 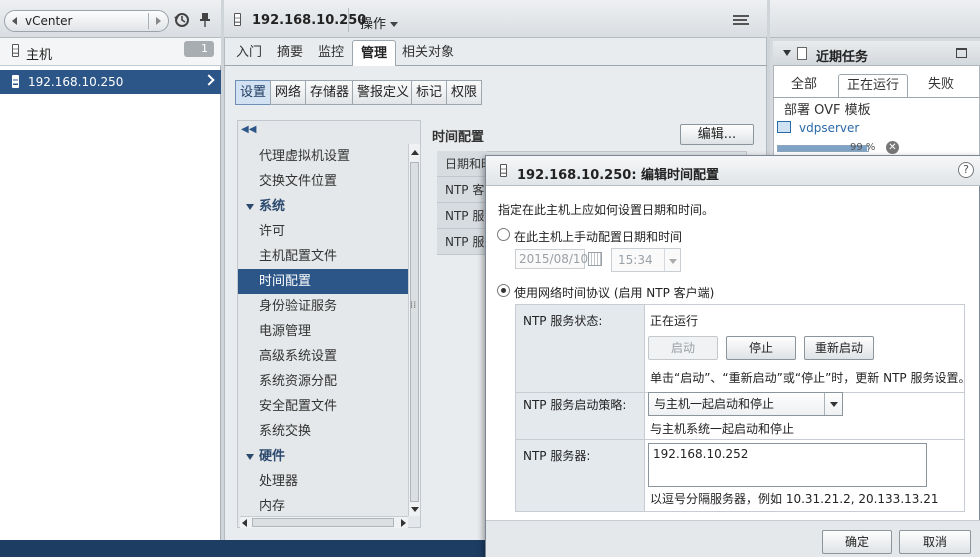 What do you see at coordinates (86, 21) in the screenshot?
I see `navigator-back-button: vCenter` at bounding box center [86, 21].